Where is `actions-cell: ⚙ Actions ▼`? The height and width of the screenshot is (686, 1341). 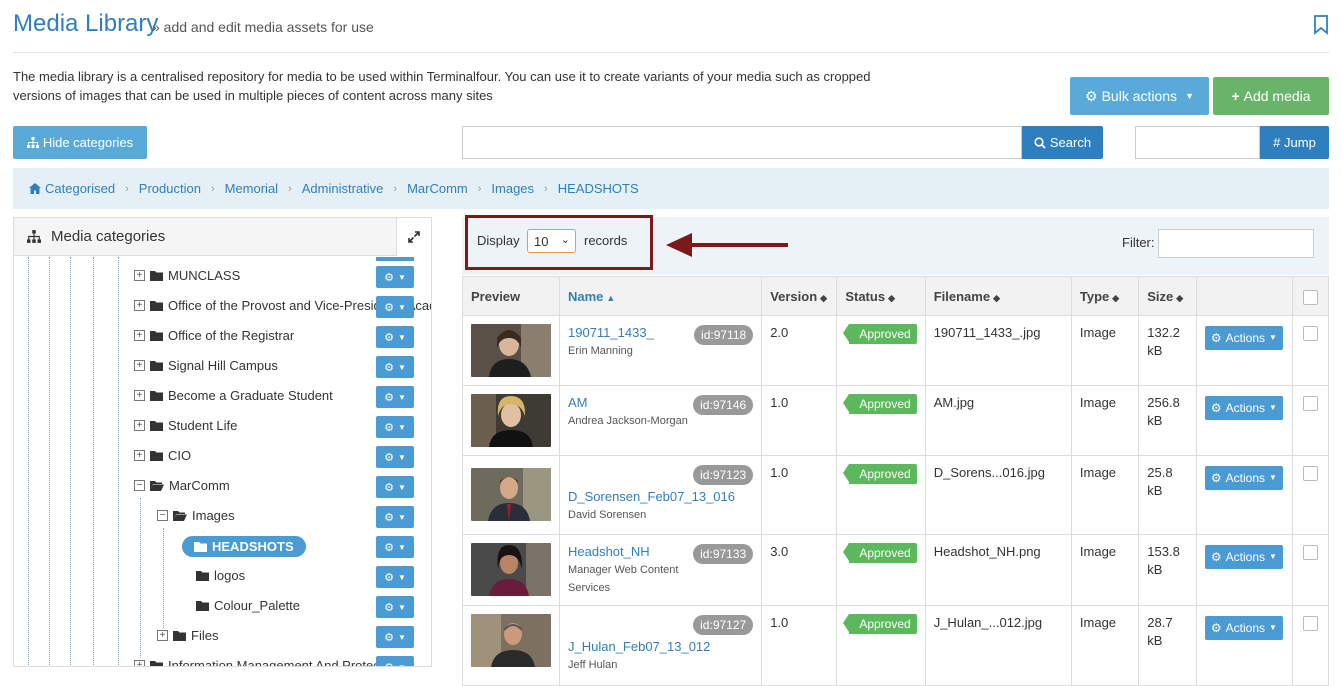 actions-cell: ⚙ Actions ▼ is located at coordinates (1244, 420).